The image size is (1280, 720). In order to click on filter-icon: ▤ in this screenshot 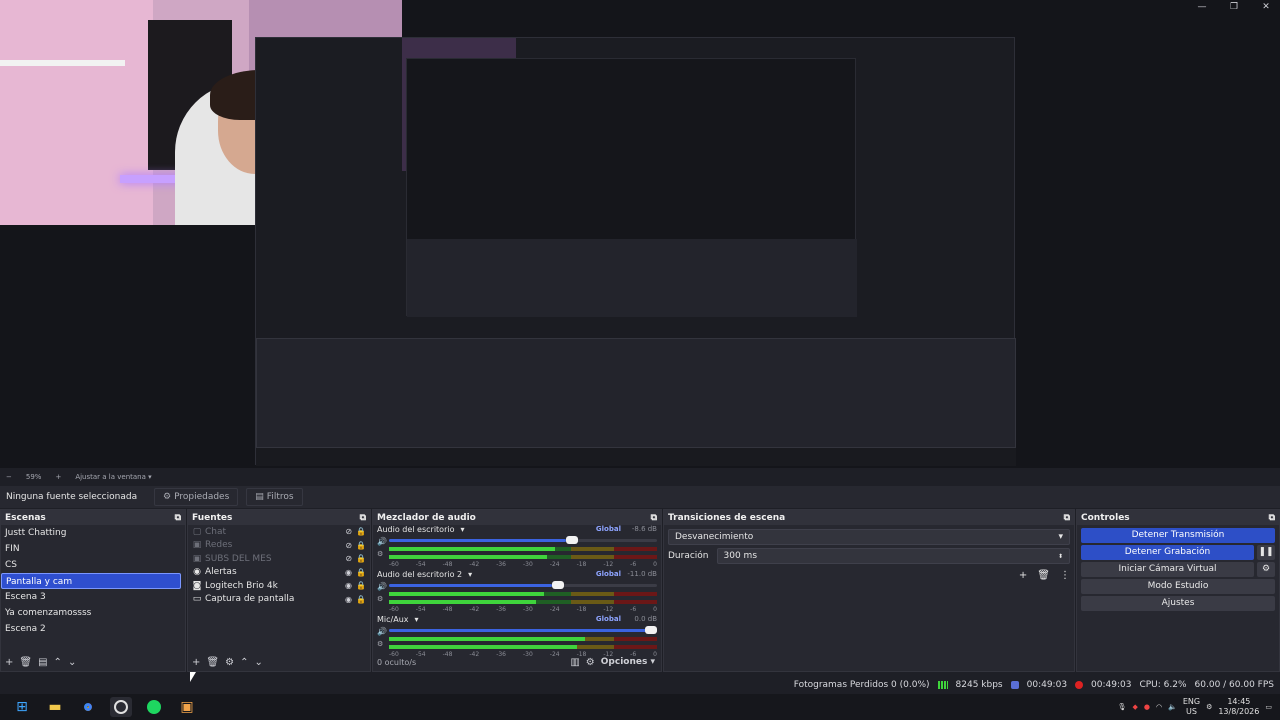, I will do `click(42, 662)`.